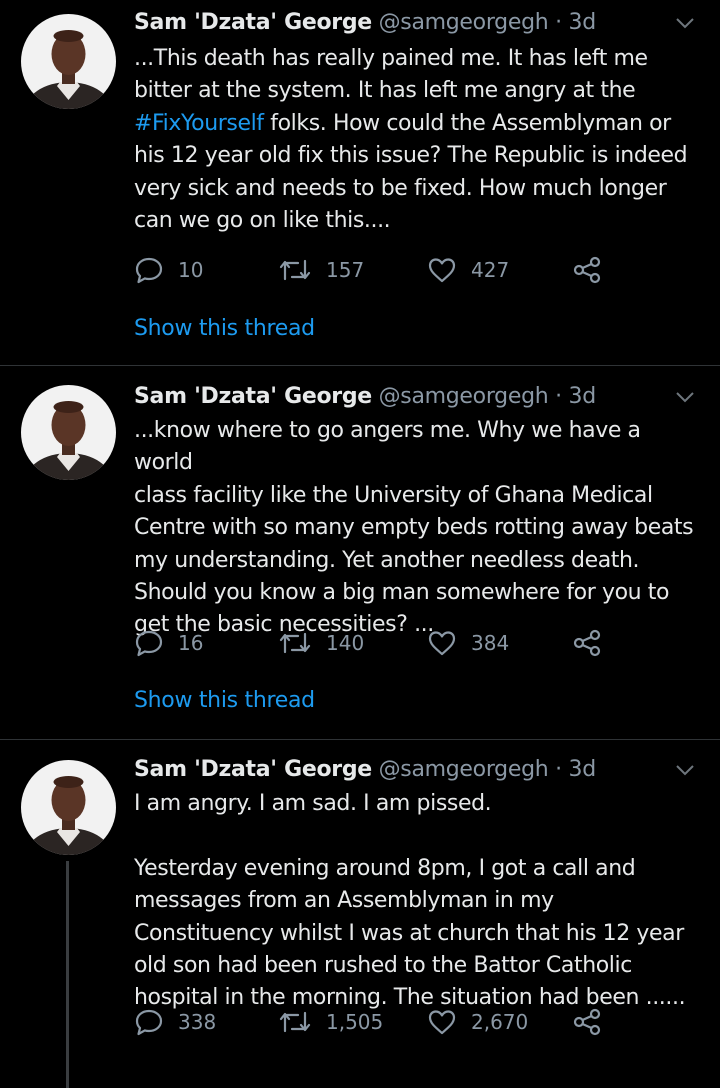 This screenshot has height=1088, width=720. Describe the element at coordinates (355, 1022) in the screenshot. I see `retweet-count: 1,505` at that location.